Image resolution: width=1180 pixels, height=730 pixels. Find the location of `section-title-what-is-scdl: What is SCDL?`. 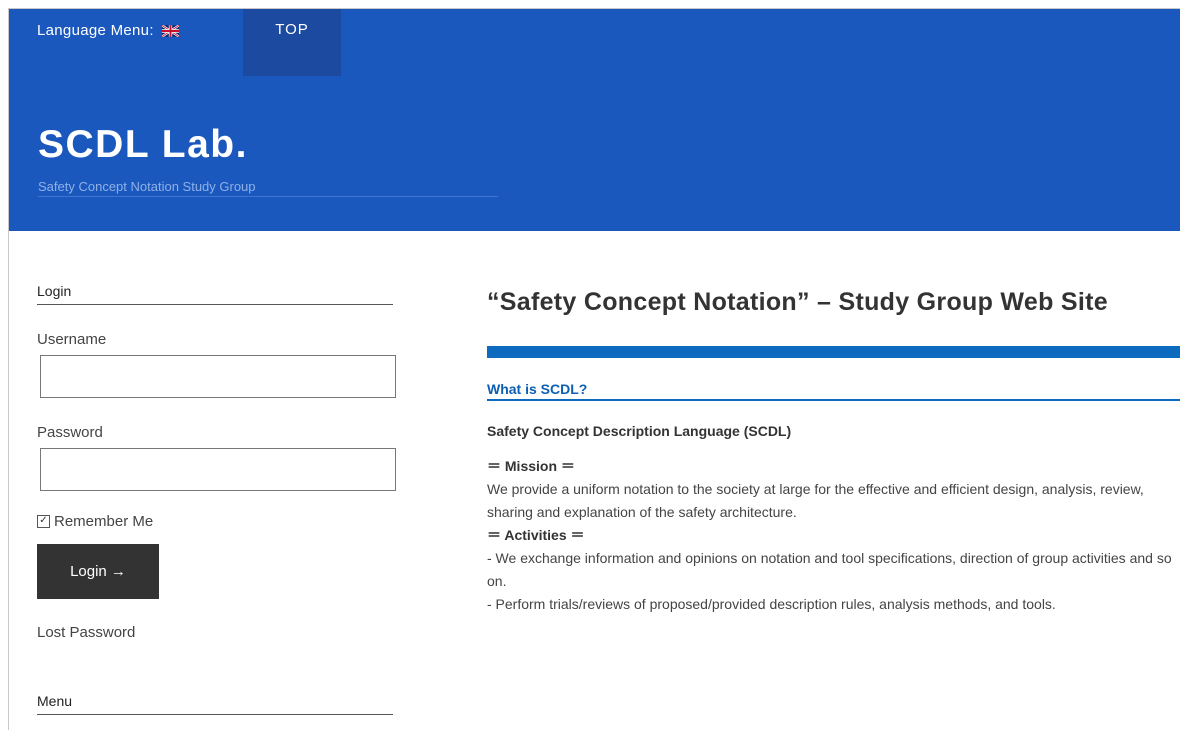

section-title-what-is-scdl: What is SCDL? is located at coordinates (833, 391).